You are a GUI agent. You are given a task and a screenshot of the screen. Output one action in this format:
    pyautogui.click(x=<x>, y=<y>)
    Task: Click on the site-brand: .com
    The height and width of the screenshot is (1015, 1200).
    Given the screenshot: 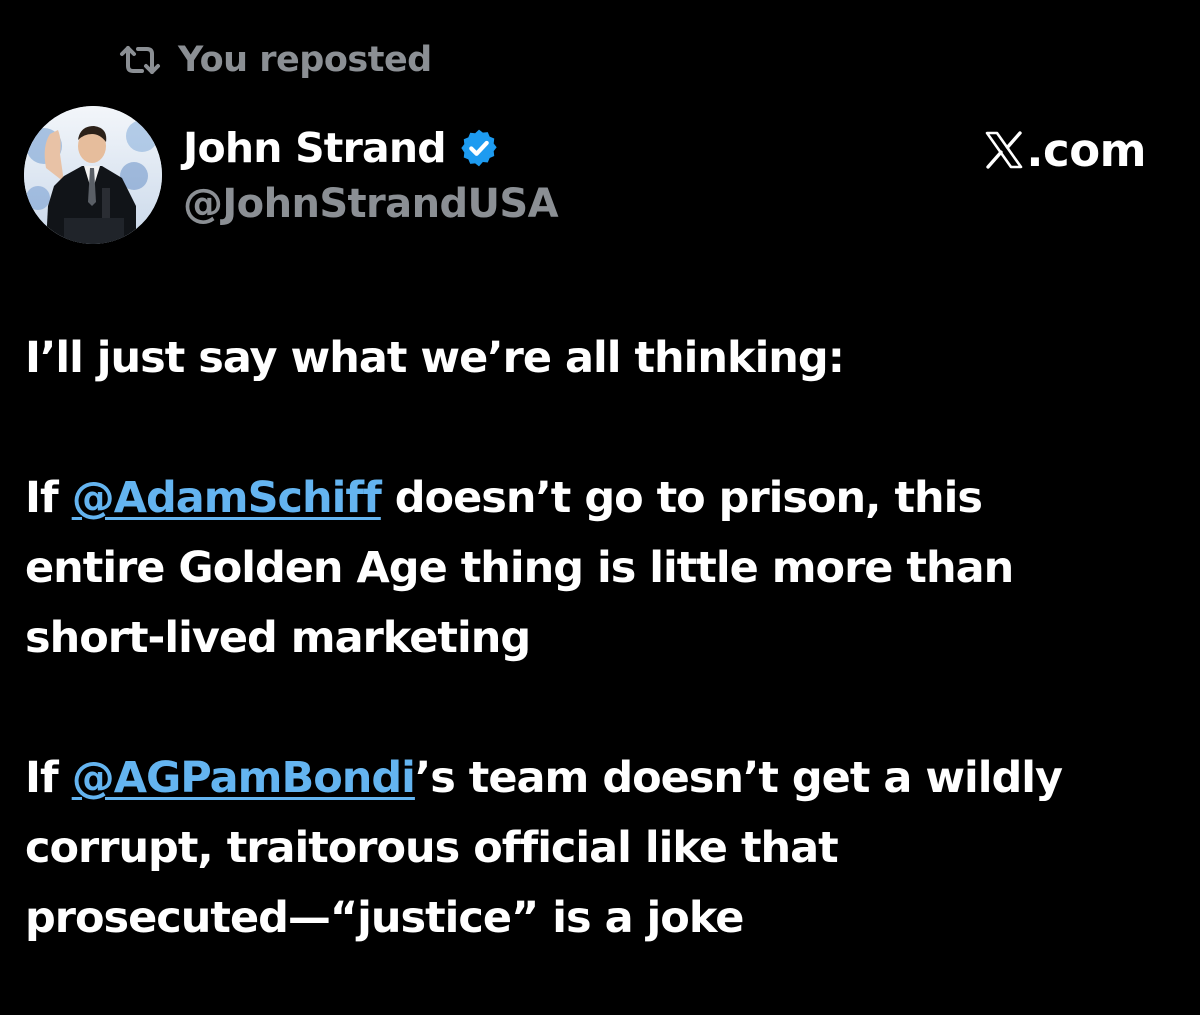 What is the action you would take?
    pyautogui.click(x=1065, y=150)
    